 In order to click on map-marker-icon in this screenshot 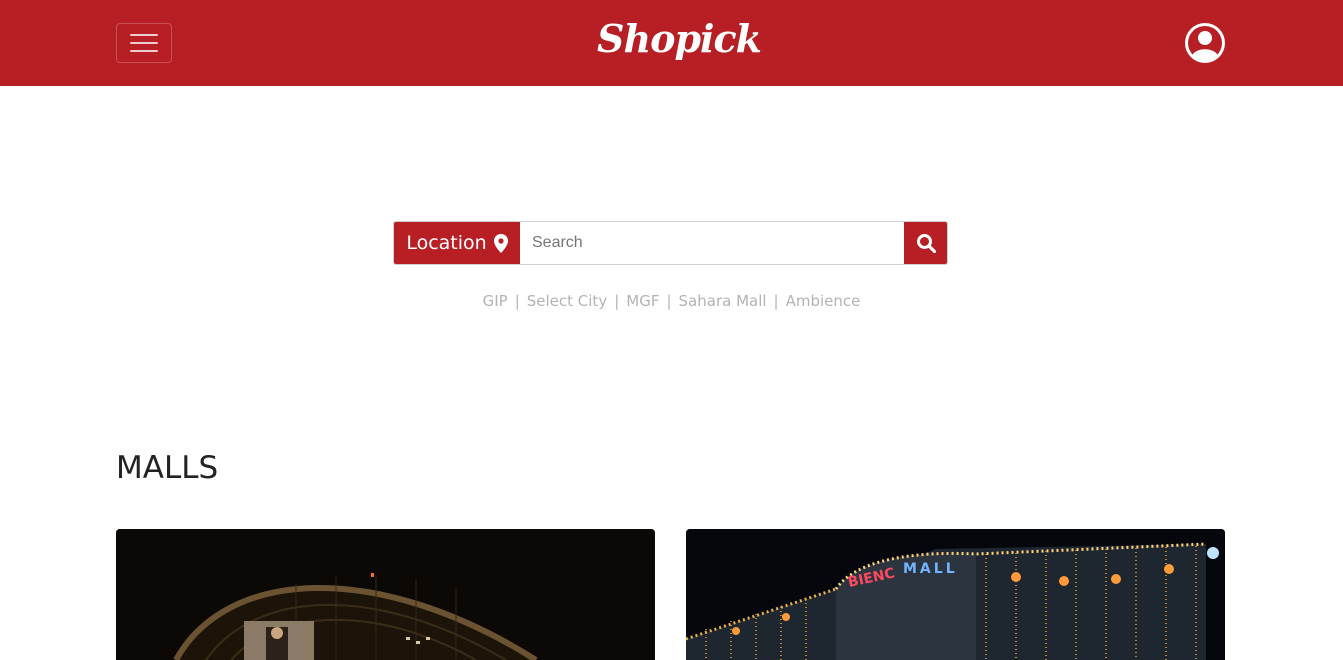, I will do `click(500, 243)`.